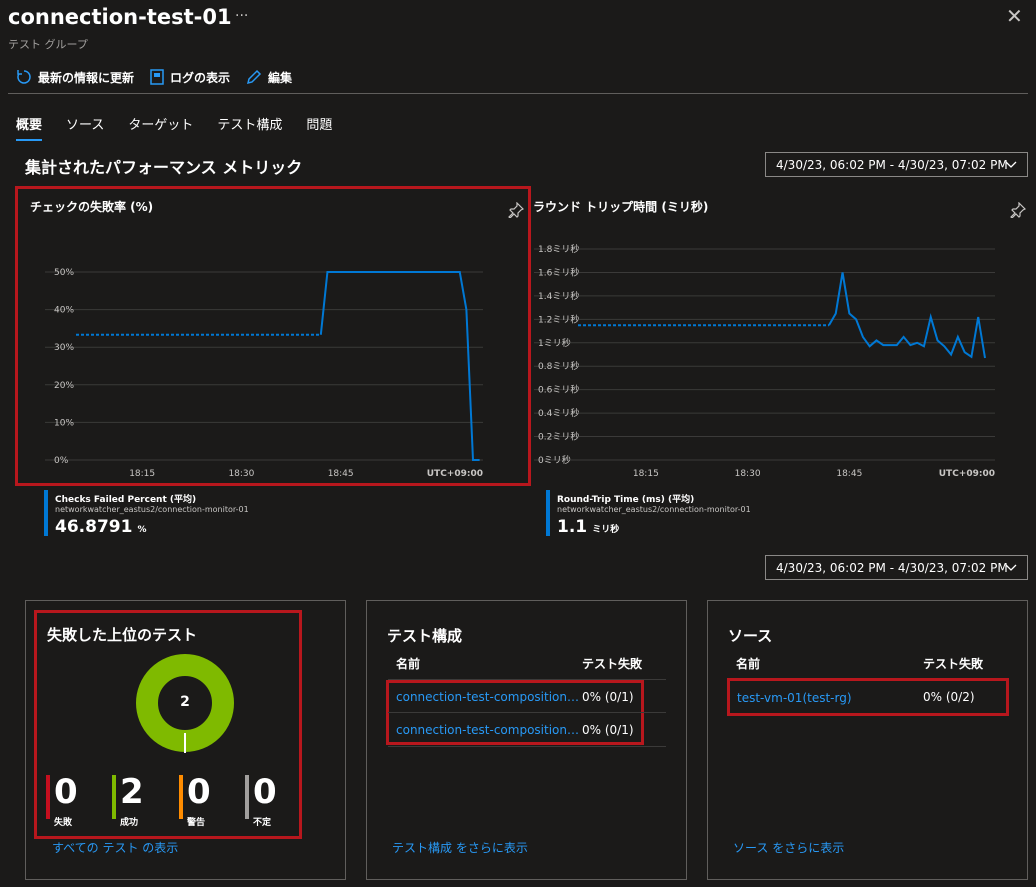  Describe the element at coordinates (606, 530) in the screenshot. I see `legend-unit: ミリ秒` at that location.